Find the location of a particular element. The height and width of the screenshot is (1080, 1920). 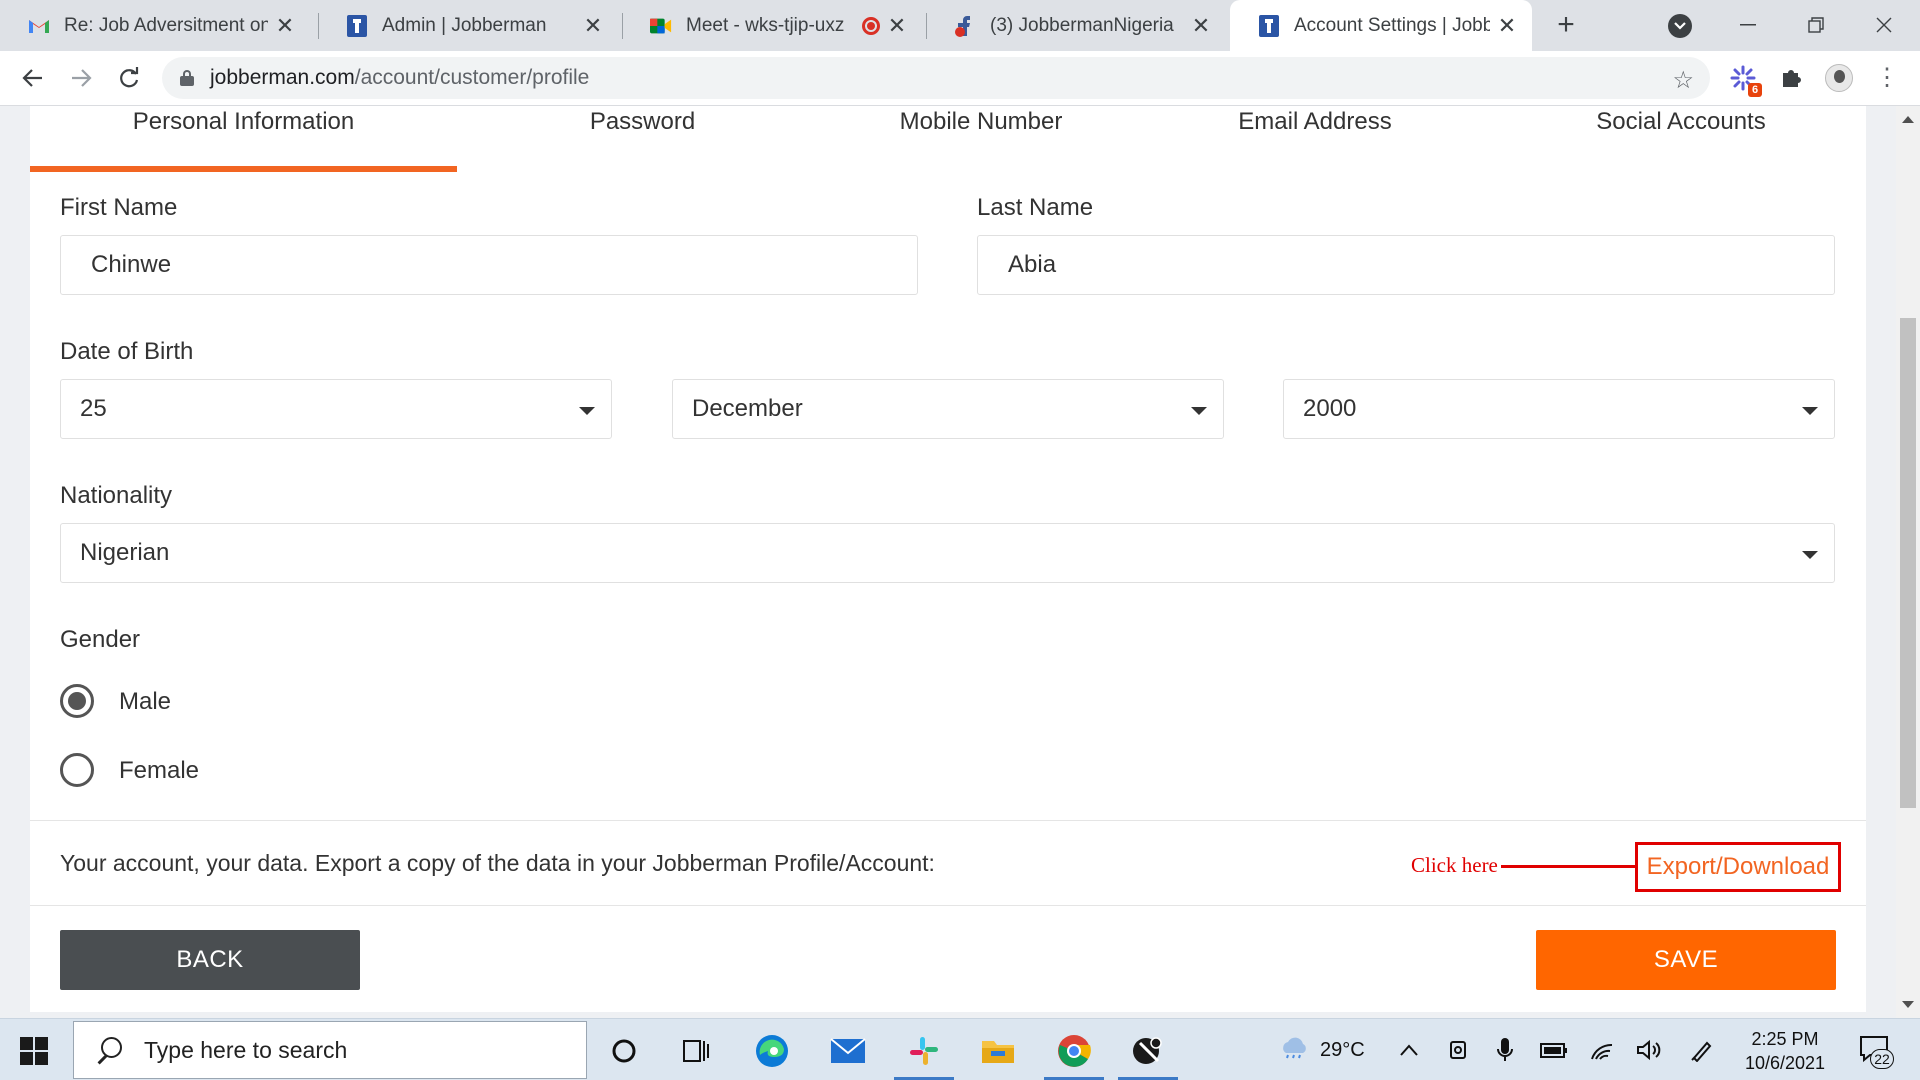

browser-tab-facebook: (3) JobbermanNigeria ✕ is located at coordinates (1076, 25).